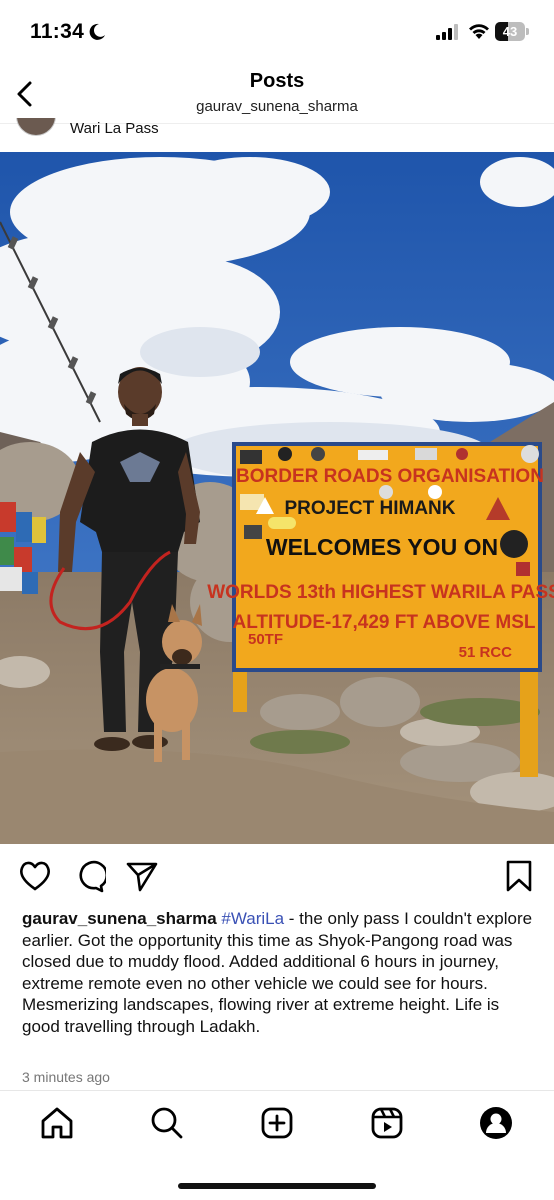  I want to click on post-owner-row: Wari La Pass, so click(277, 134).